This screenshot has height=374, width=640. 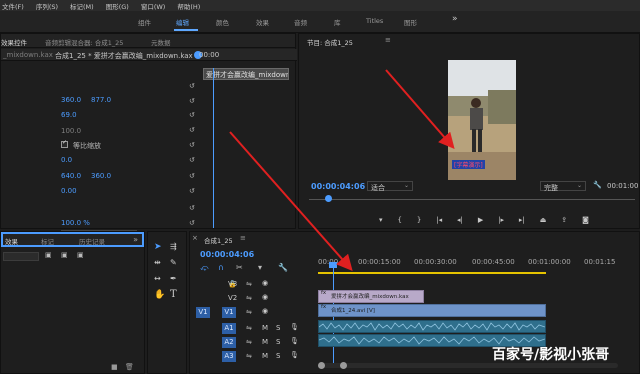 What do you see at coordinates (551, 355) in the screenshot?
I see `watermark-text: 百家号/影视小张哥` at bounding box center [551, 355].